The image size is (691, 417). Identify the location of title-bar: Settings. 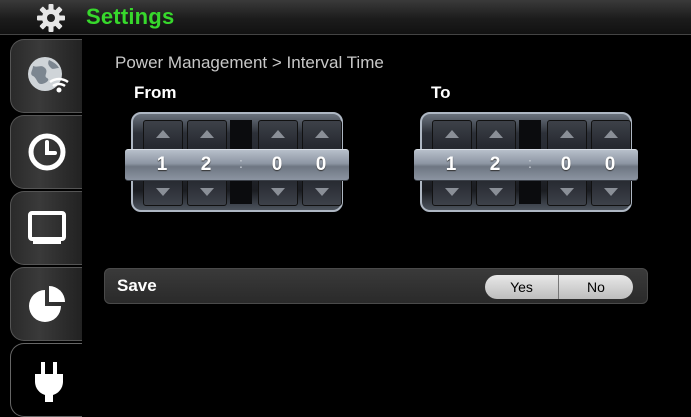
(345, 17).